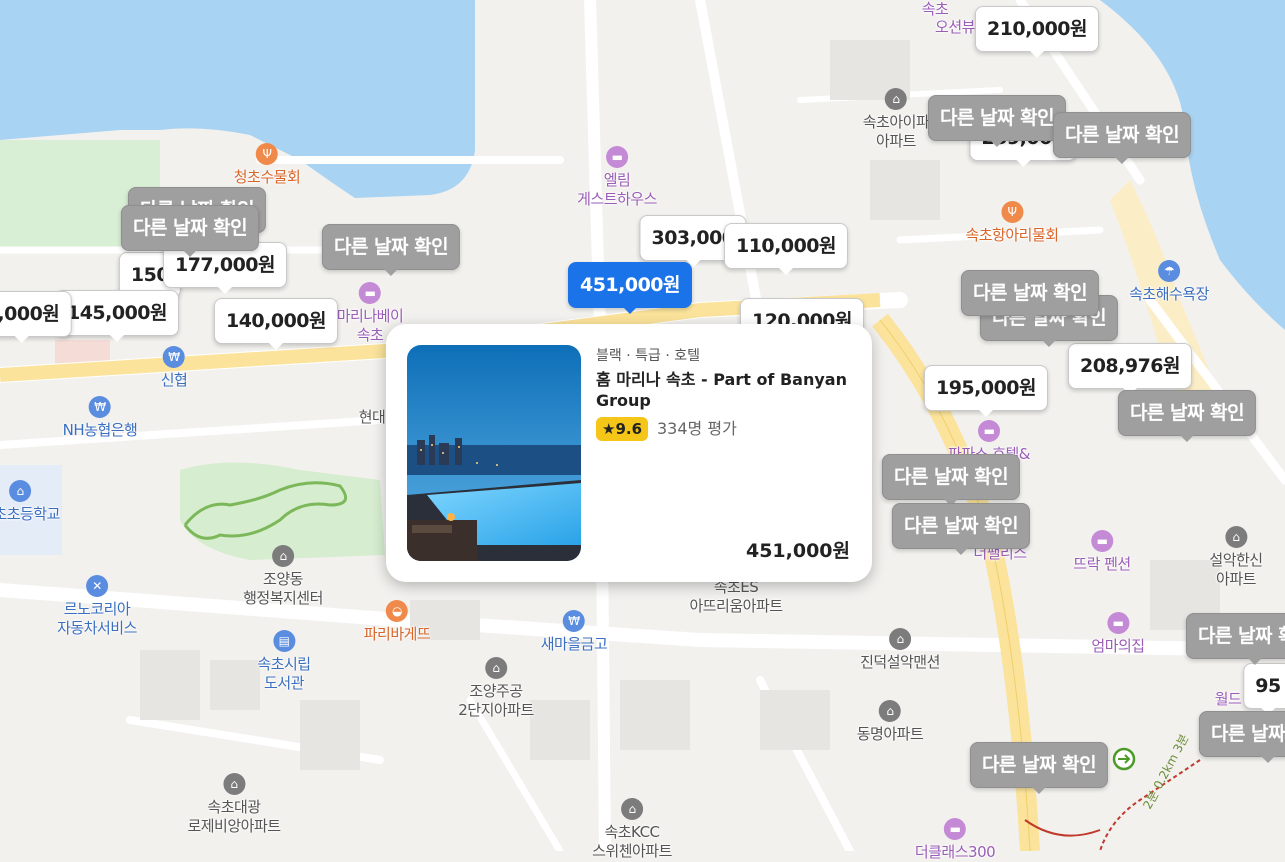 Image resolution: width=1285 pixels, height=862 pixels. I want to click on poi-shinhyup: ₩ 신협, so click(174, 368).